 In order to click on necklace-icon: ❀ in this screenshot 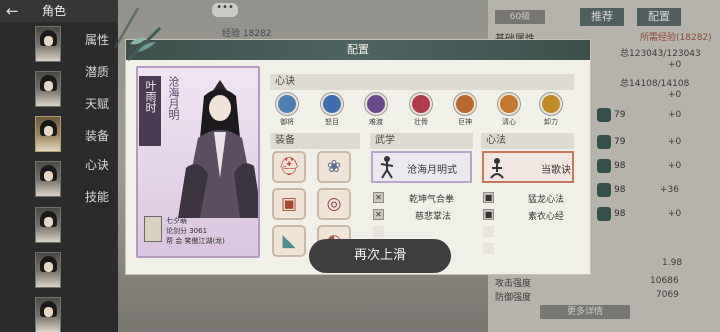, I will do `click(334, 167)`.